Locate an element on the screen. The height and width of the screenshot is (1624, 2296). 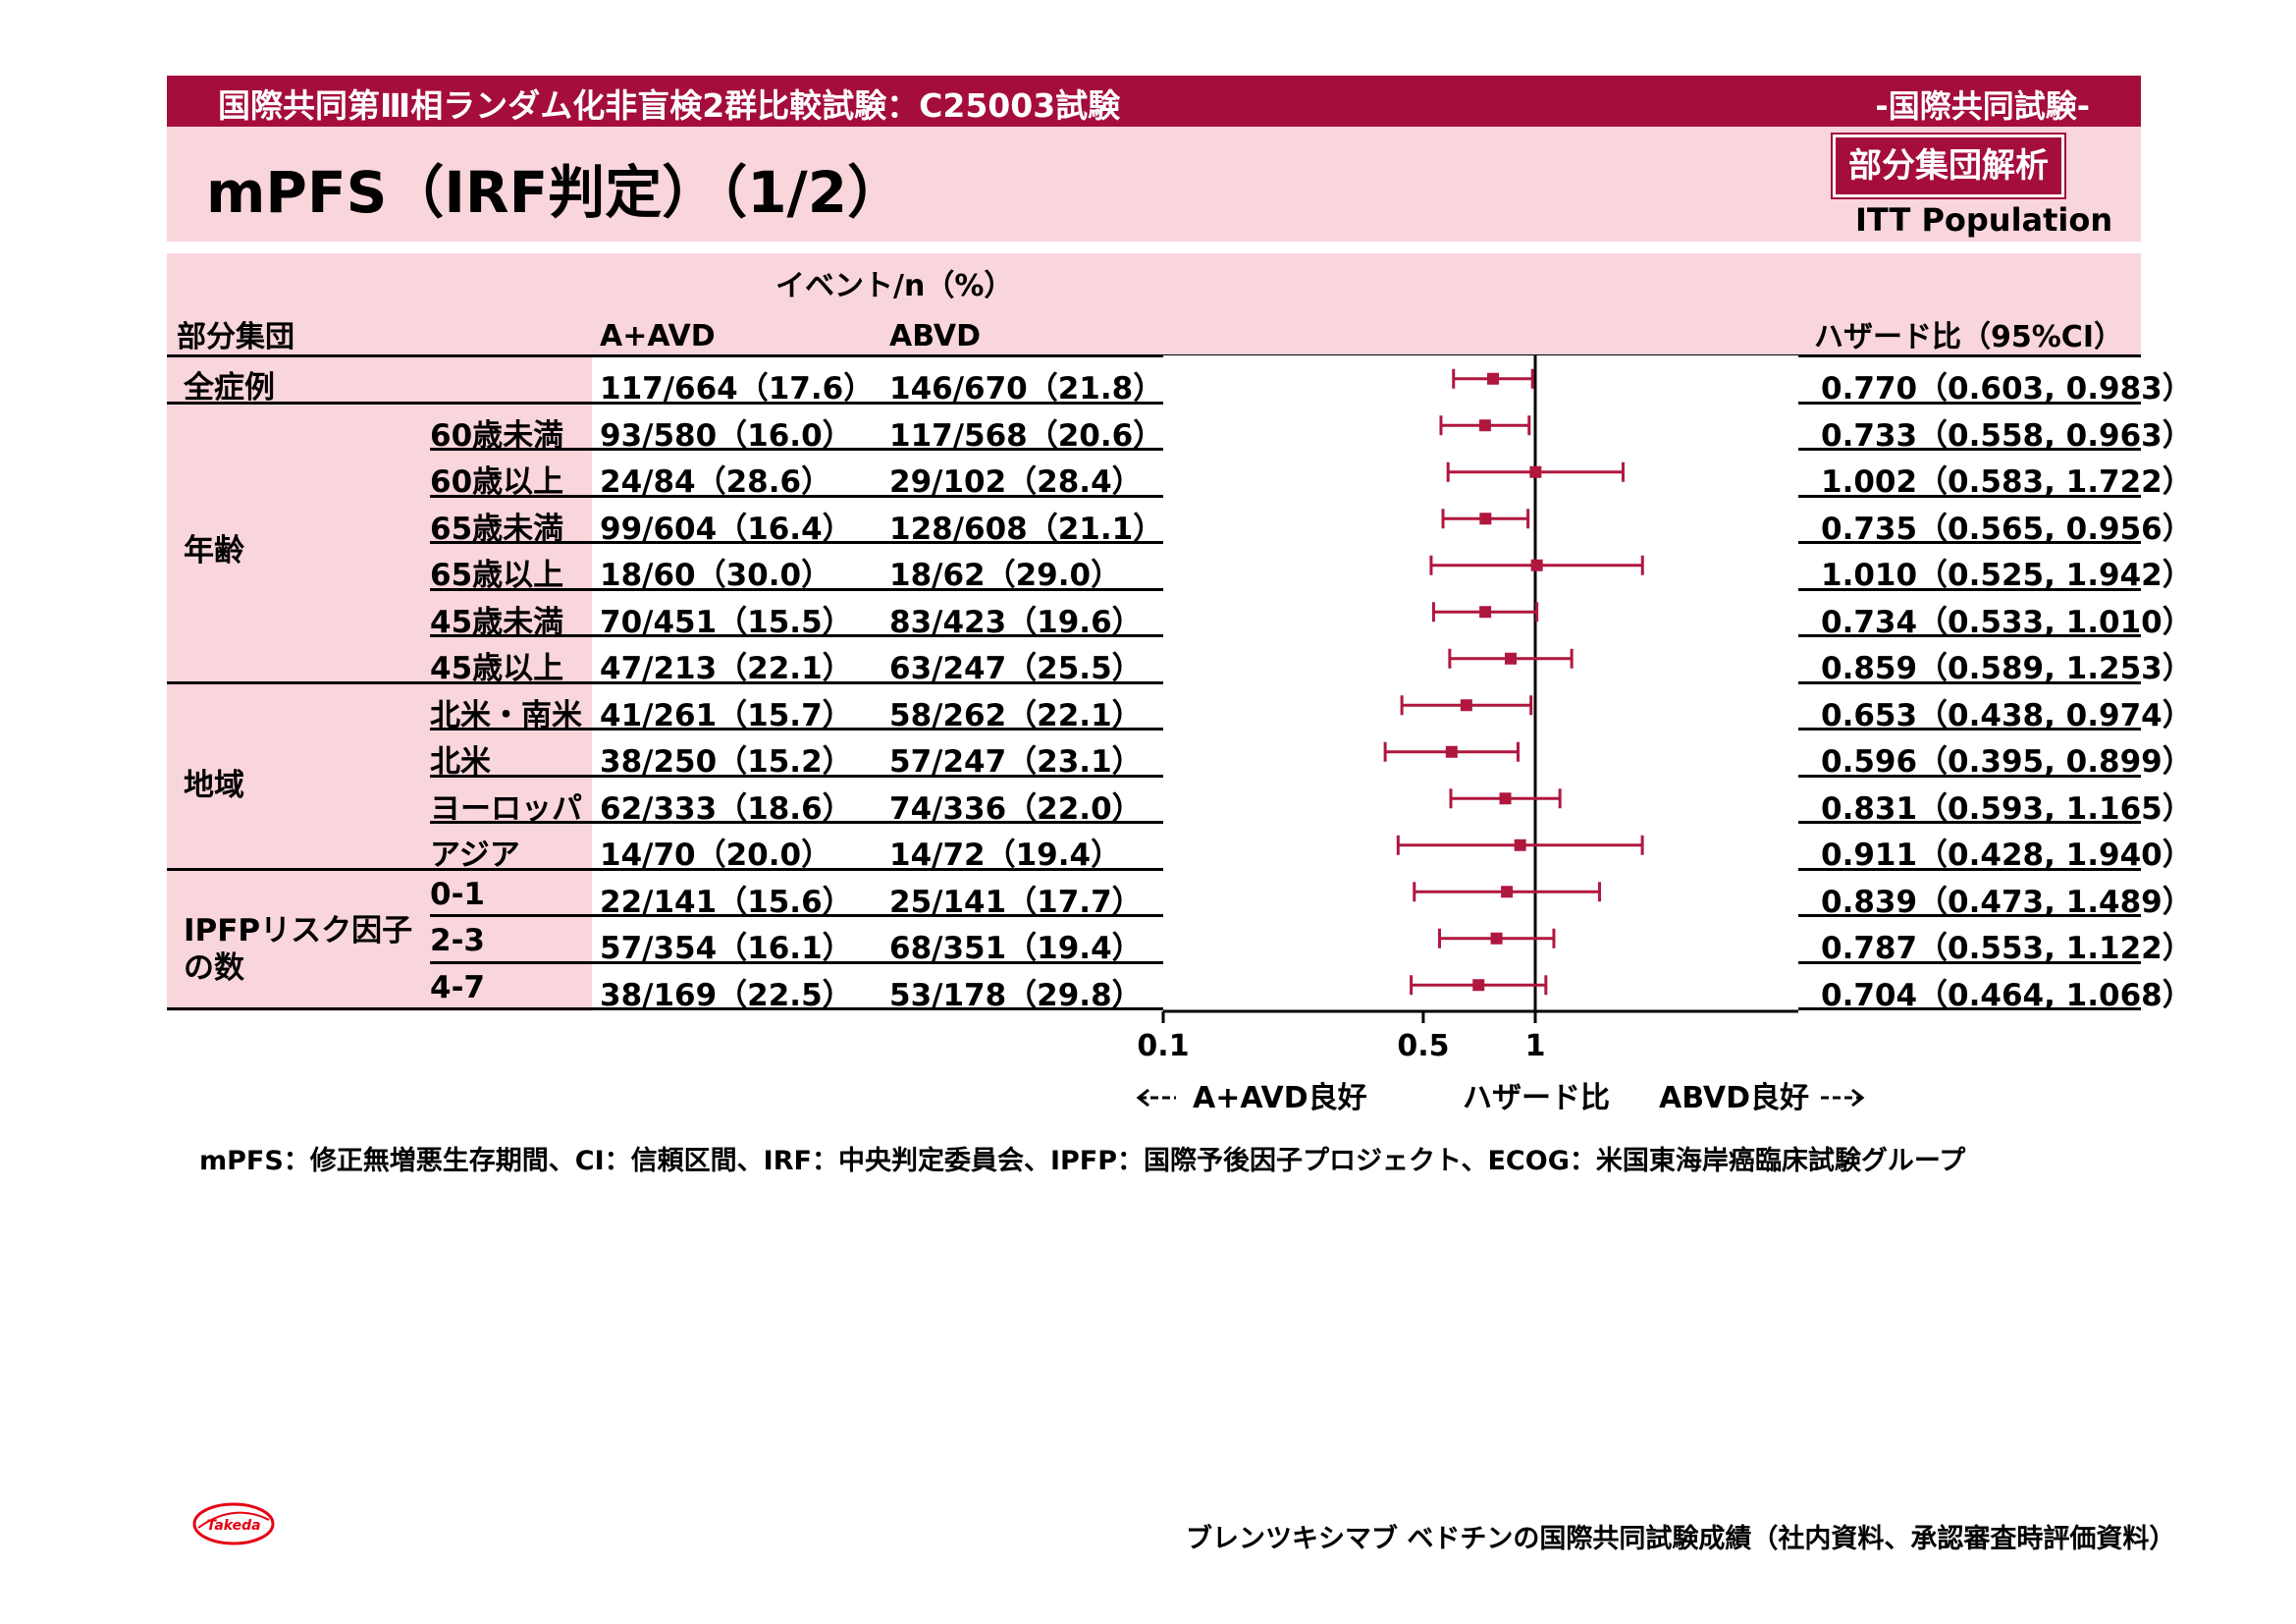
logo-text: Takeda is located at coordinates (233, 1526).